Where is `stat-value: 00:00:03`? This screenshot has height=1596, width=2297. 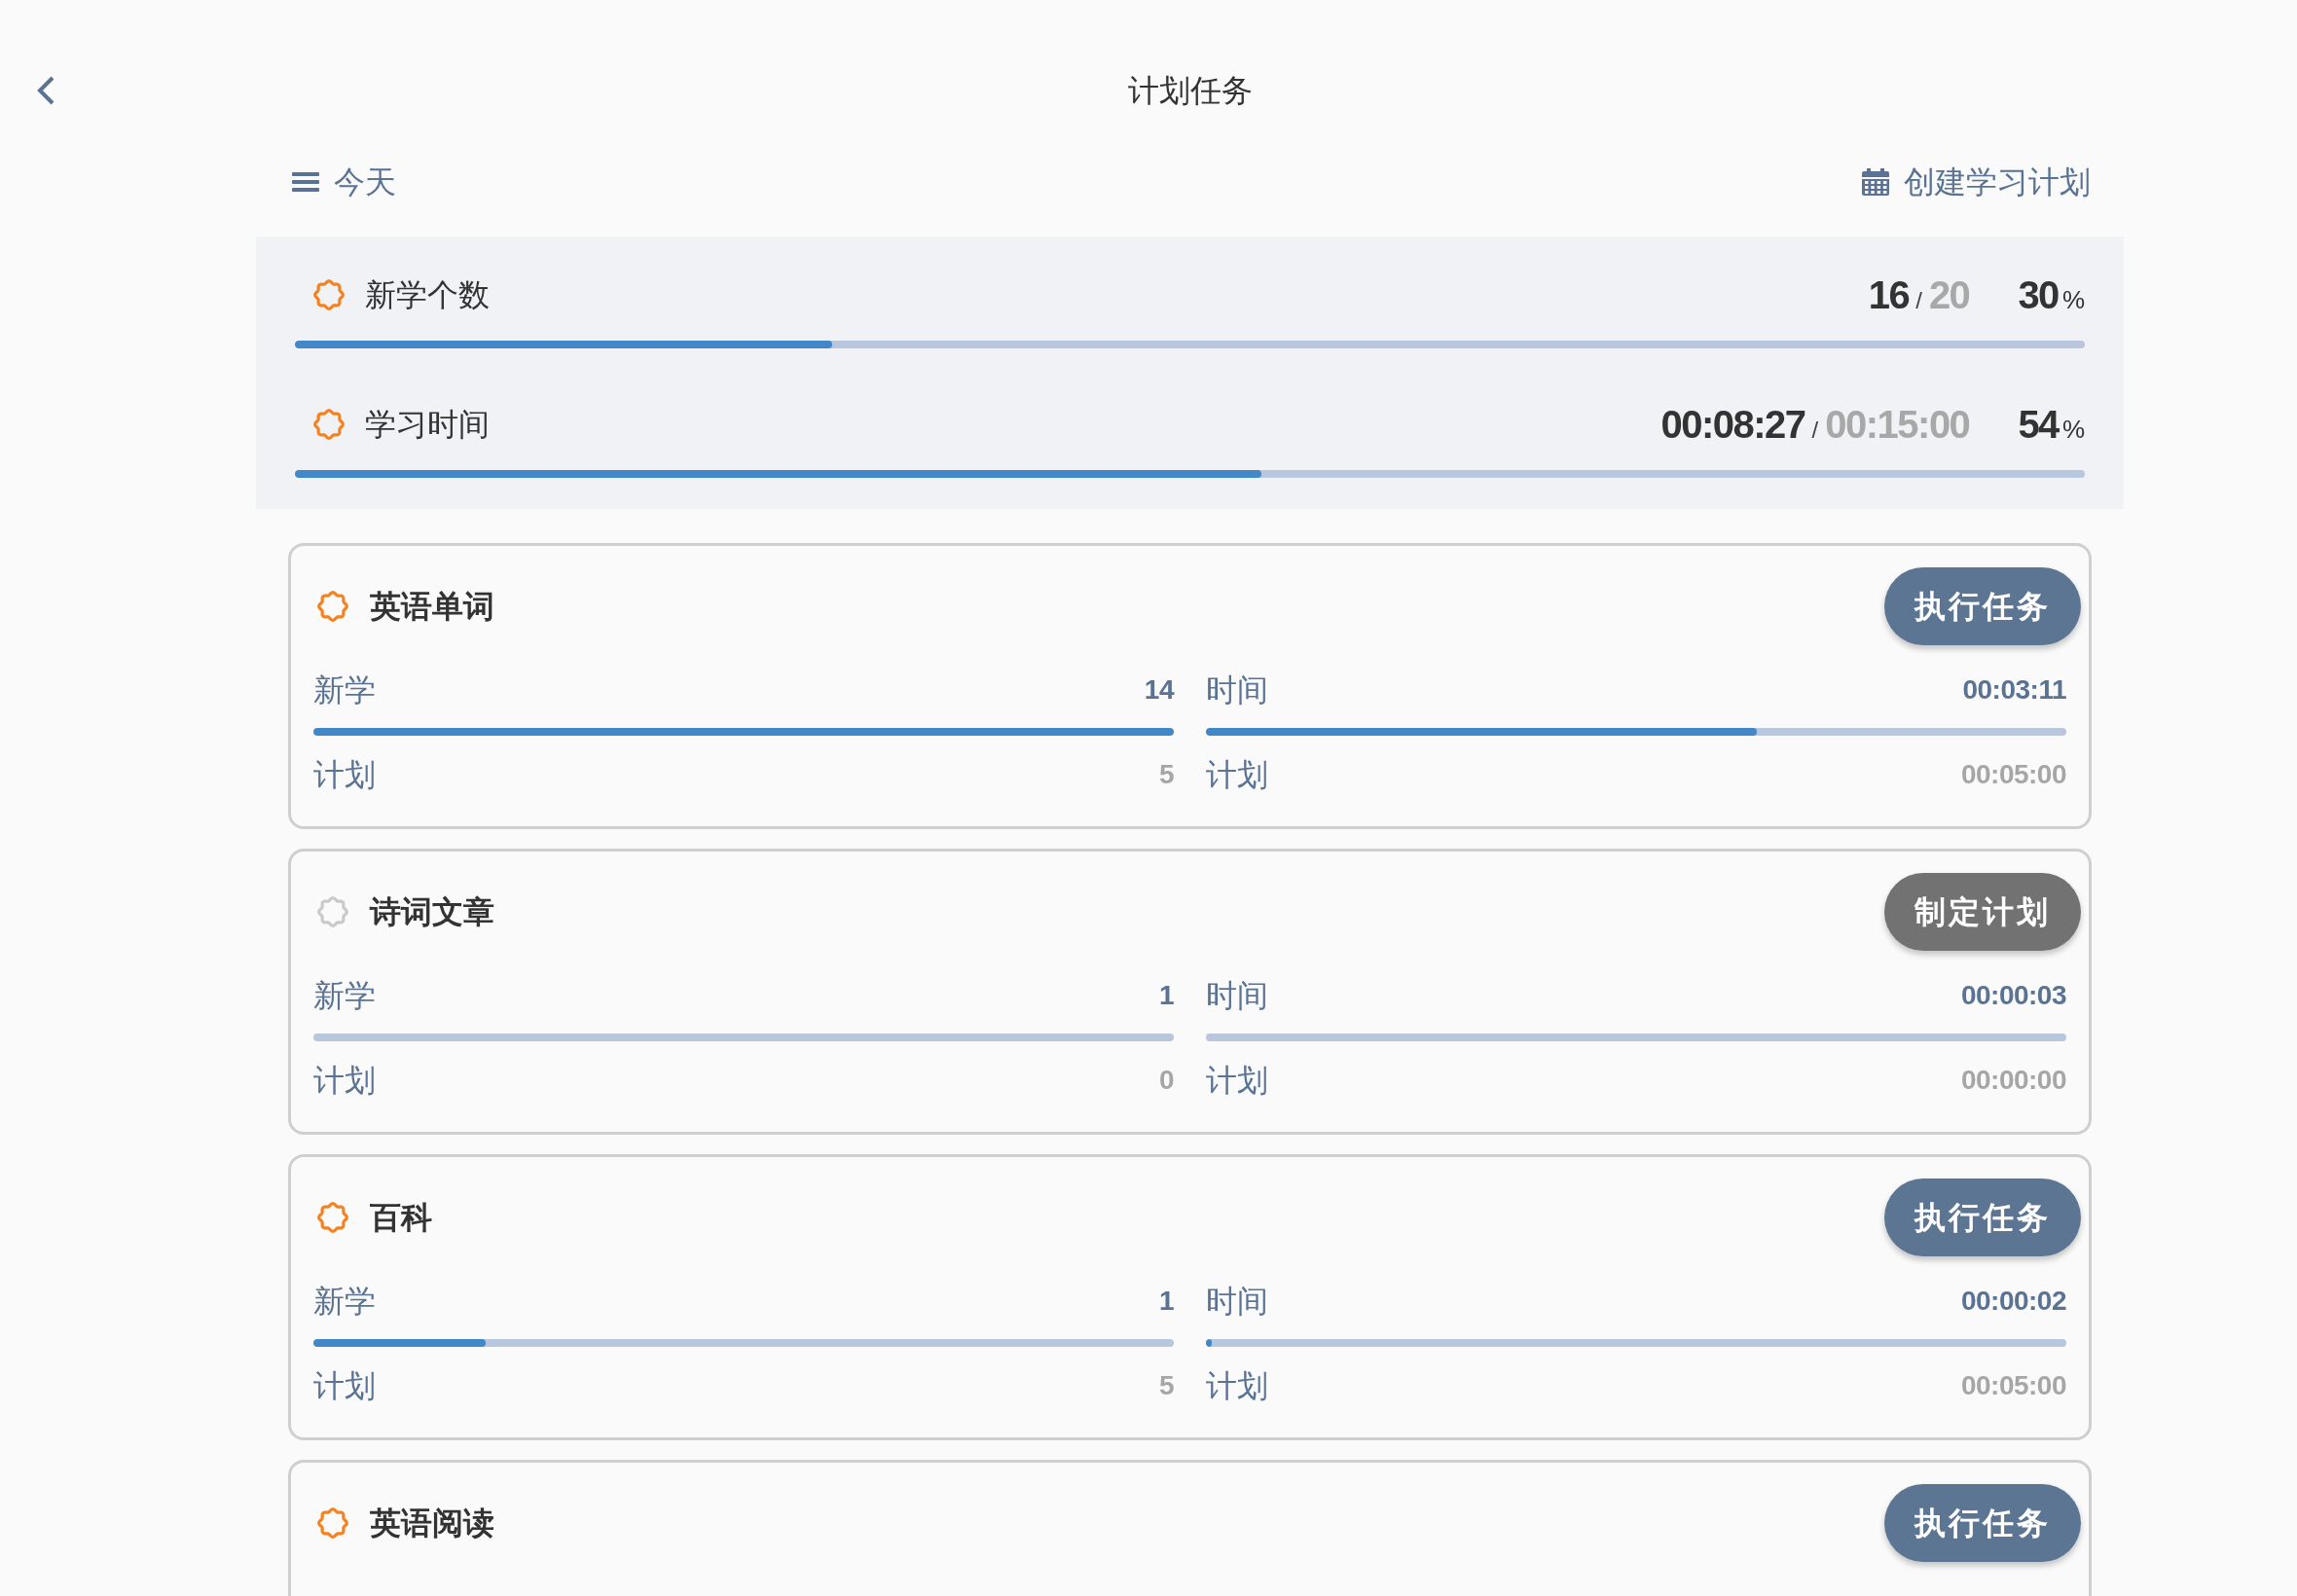 stat-value: 00:00:03 is located at coordinates (2013, 995).